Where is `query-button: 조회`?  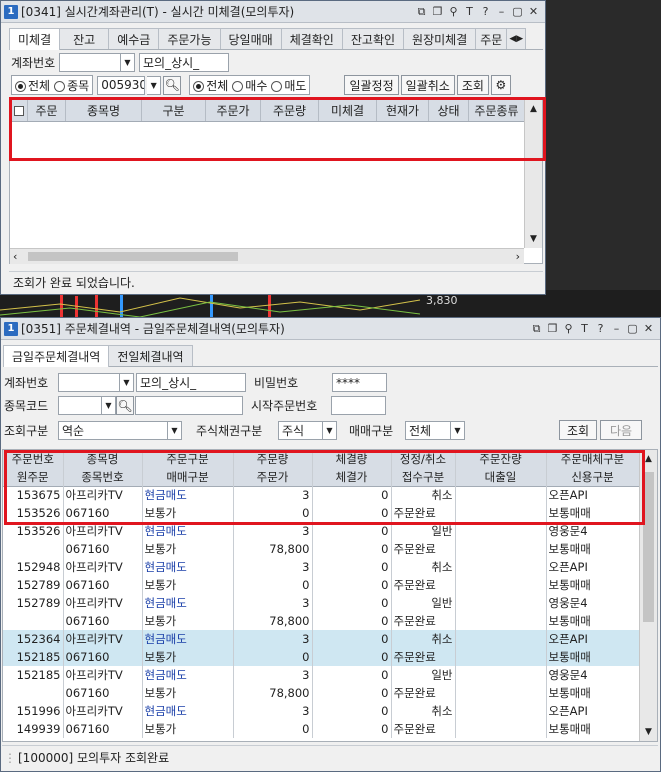
query-button: 조회 is located at coordinates (472, 85).